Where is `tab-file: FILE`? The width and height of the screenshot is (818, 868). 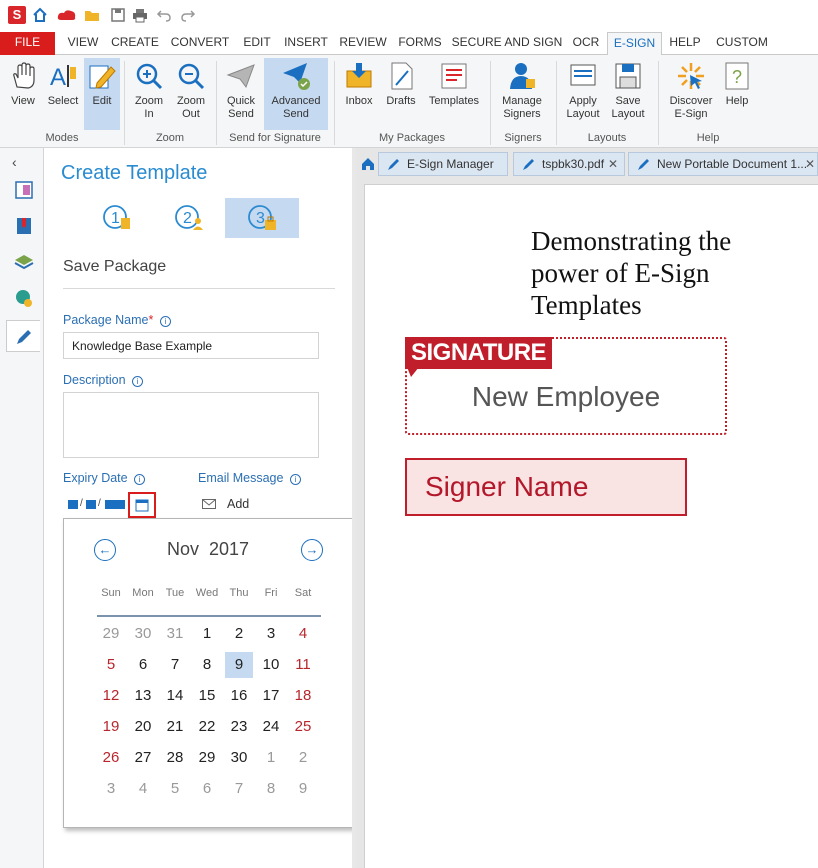 tab-file: FILE is located at coordinates (27, 43).